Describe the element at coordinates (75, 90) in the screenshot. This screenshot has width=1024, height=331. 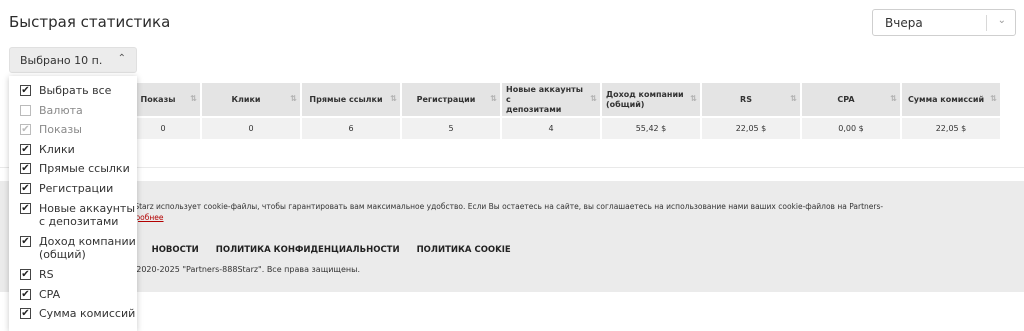
I see `column-option-label: Выбрать все` at that location.